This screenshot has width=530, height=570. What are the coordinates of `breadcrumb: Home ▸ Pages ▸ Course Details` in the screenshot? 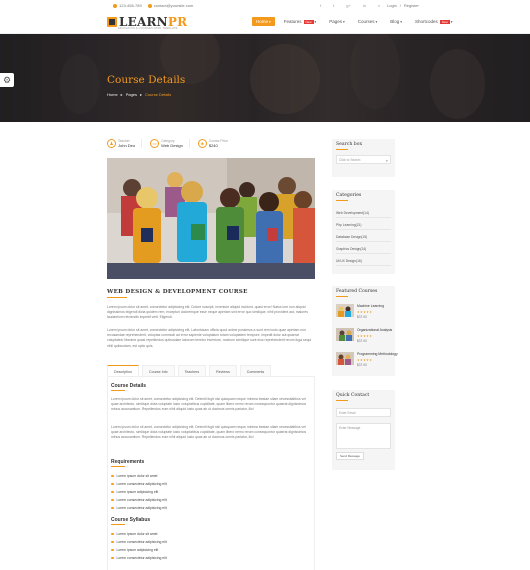 It's located at (139, 94).